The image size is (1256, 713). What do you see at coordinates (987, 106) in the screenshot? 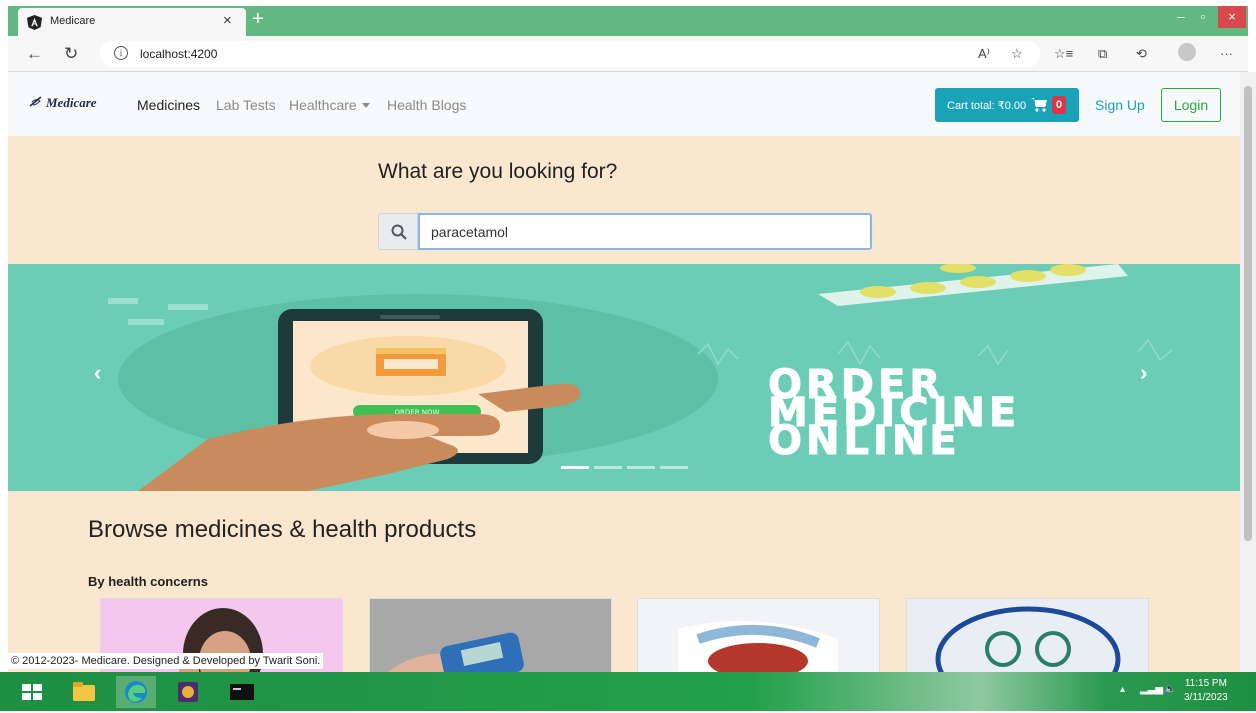
I see `cart-total-label: Cart total: ₹0.00` at bounding box center [987, 106].